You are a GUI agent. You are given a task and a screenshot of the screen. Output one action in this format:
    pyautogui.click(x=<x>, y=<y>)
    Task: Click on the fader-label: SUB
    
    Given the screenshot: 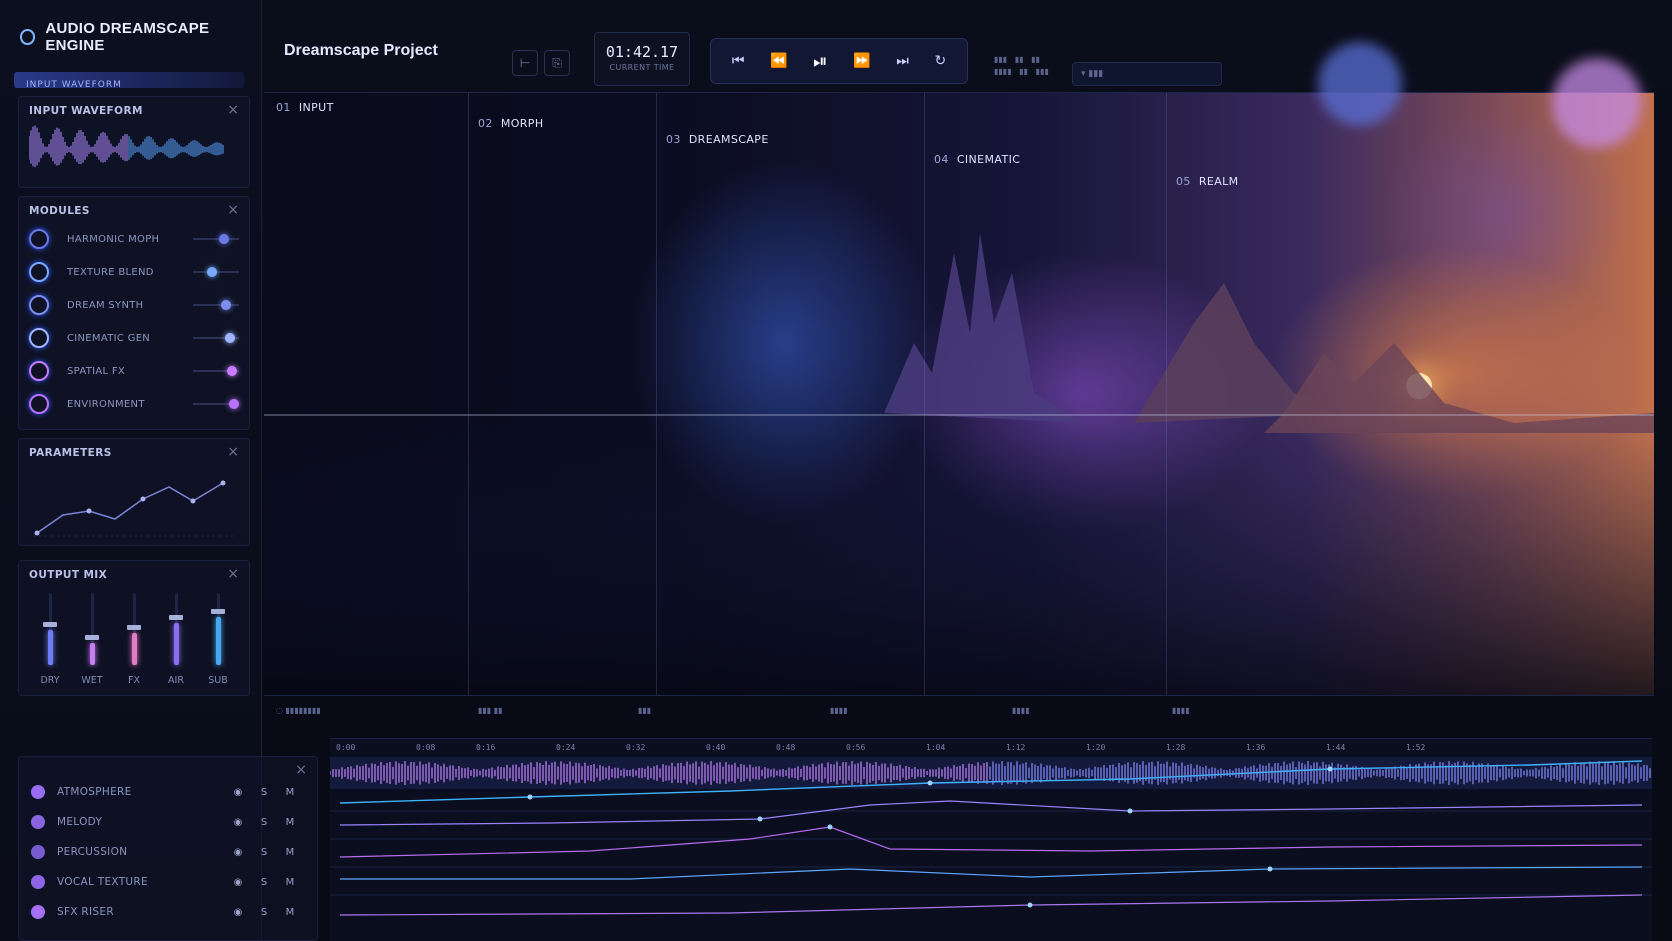 What is the action you would take?
    pyautogui.click(x=218, y=680)
    